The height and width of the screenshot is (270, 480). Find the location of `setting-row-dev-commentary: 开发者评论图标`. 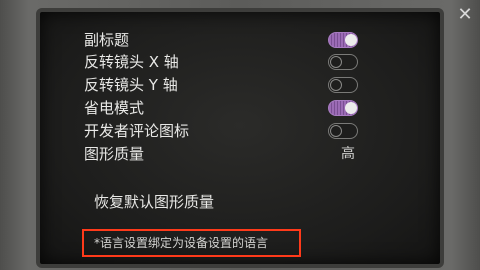

setting-row-dev-commentary: 开发者评论图标 is located at coordinates (224, 131).